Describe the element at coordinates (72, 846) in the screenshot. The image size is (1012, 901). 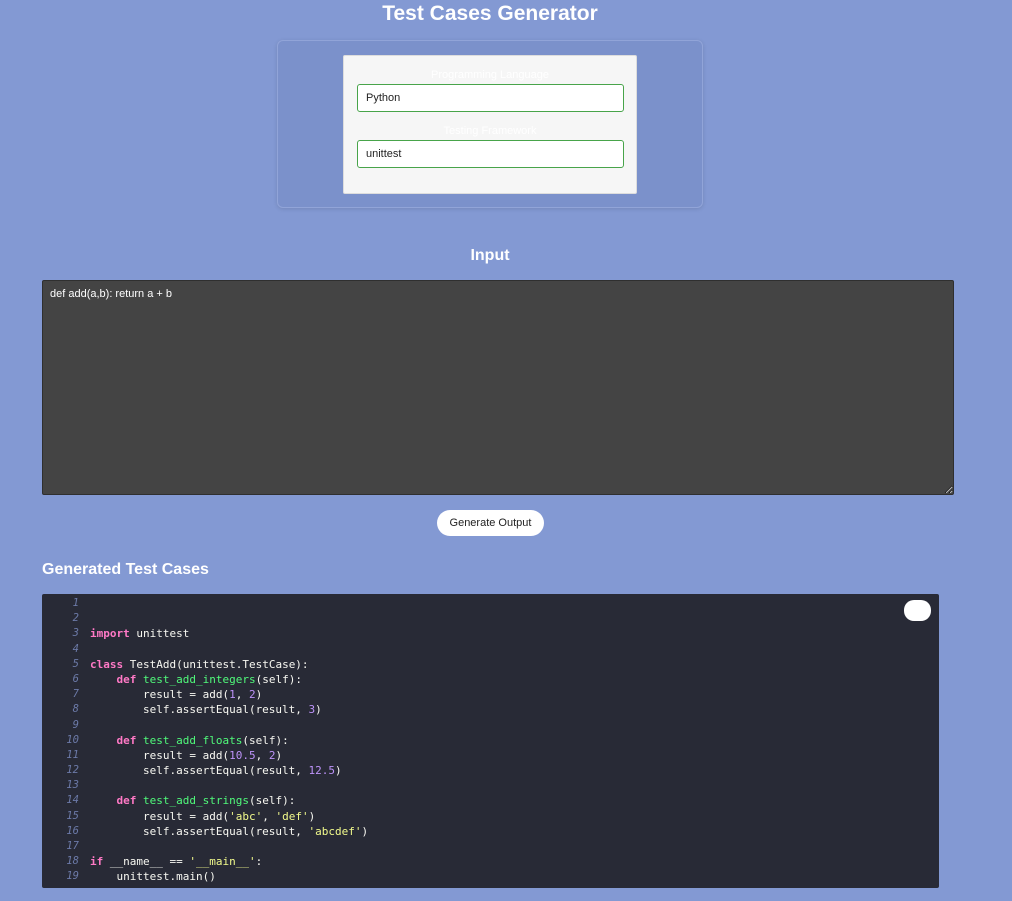
I see `line-number: 17` at that location.